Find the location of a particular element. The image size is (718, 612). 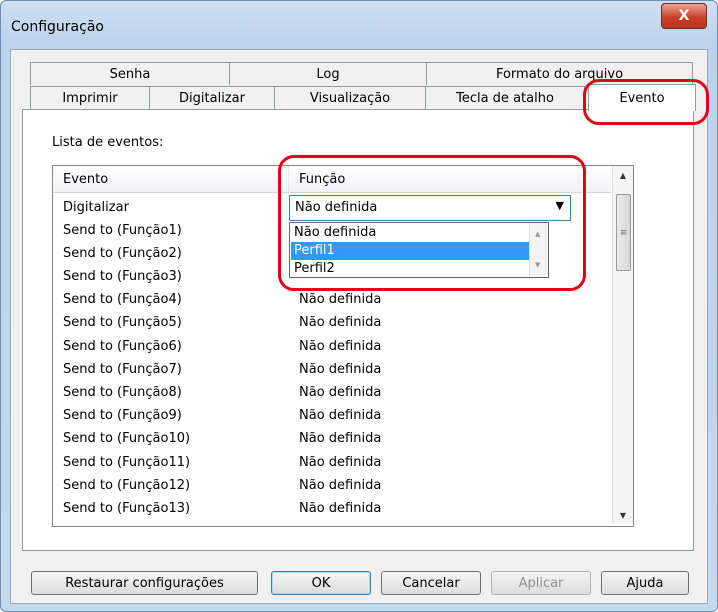

tab-label: Evento is located at coordinates (642, 98).